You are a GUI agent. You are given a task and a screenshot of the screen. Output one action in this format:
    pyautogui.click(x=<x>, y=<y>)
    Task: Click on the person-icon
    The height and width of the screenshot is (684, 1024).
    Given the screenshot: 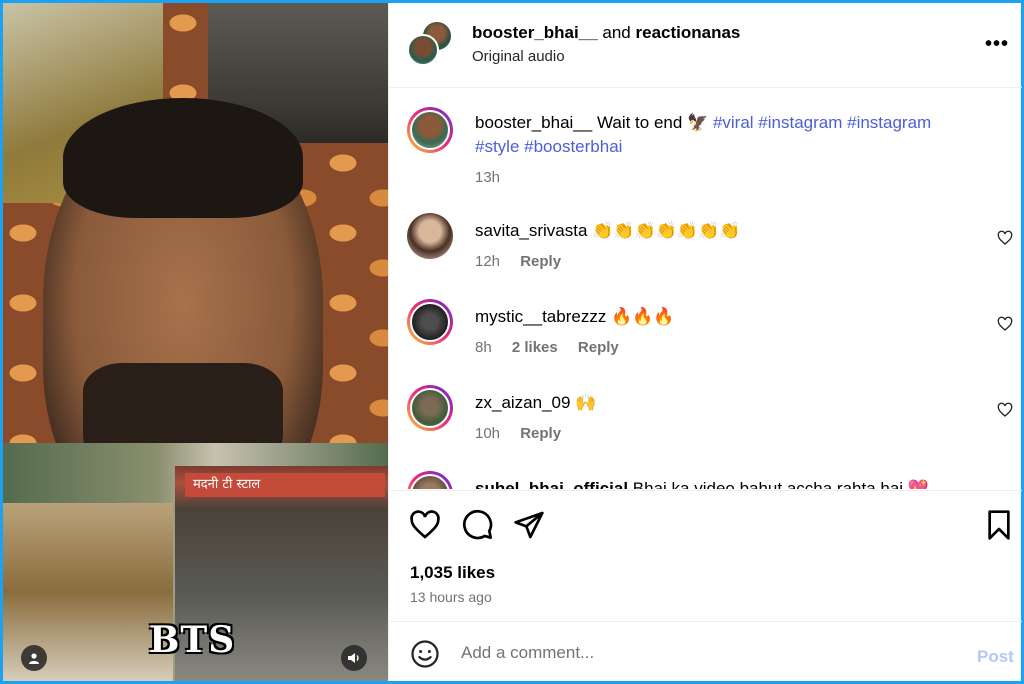 What is the action you would take?
    pyautogui.click(x=34, y=658)
    